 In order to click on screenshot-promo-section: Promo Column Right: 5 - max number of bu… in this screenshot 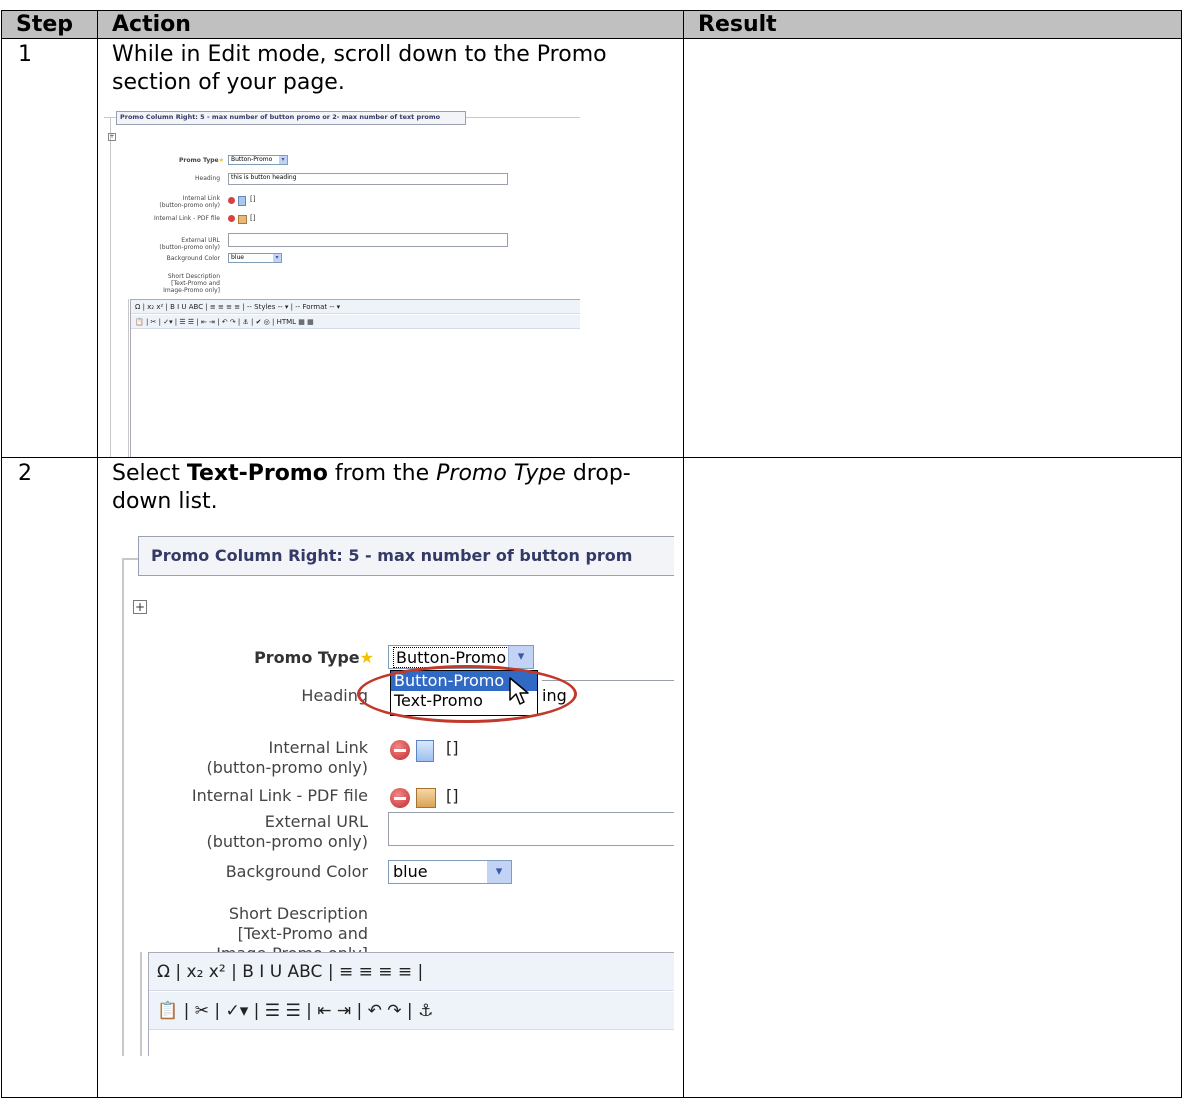, I will do `click(342, 280)`.